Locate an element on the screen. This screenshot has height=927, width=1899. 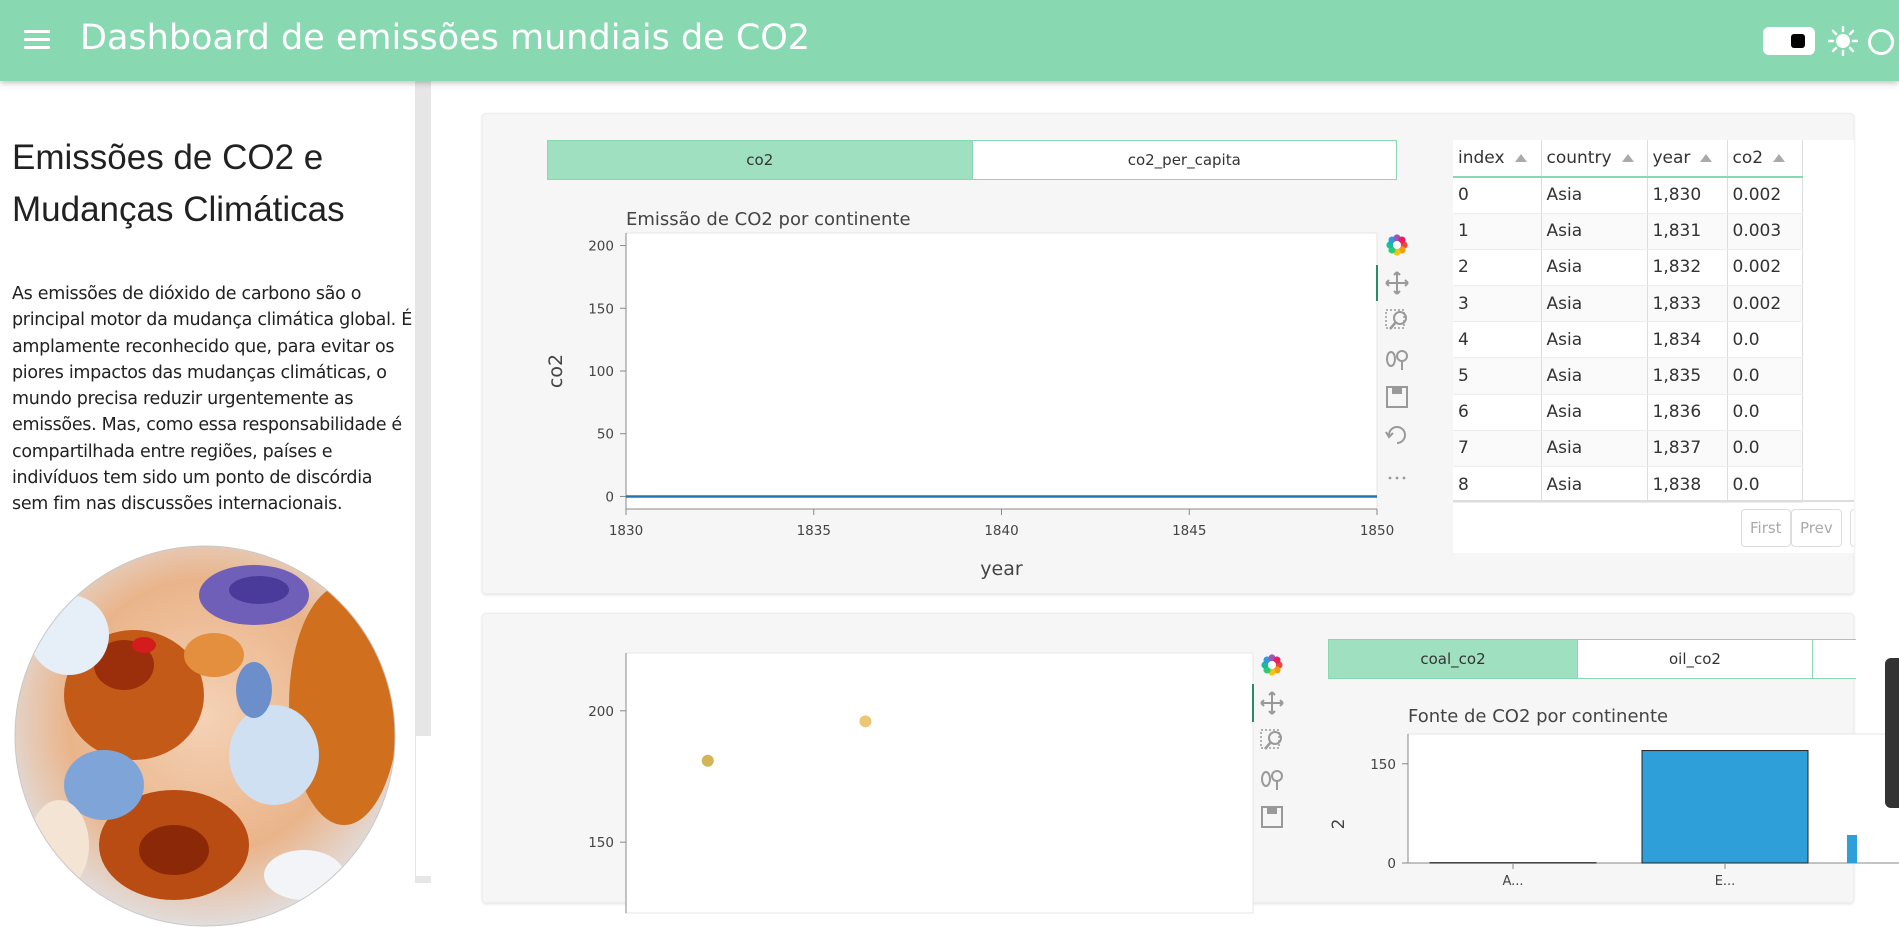
source-tabs: coal_co2 oil_co2 is located at coordinates (1592, 659).